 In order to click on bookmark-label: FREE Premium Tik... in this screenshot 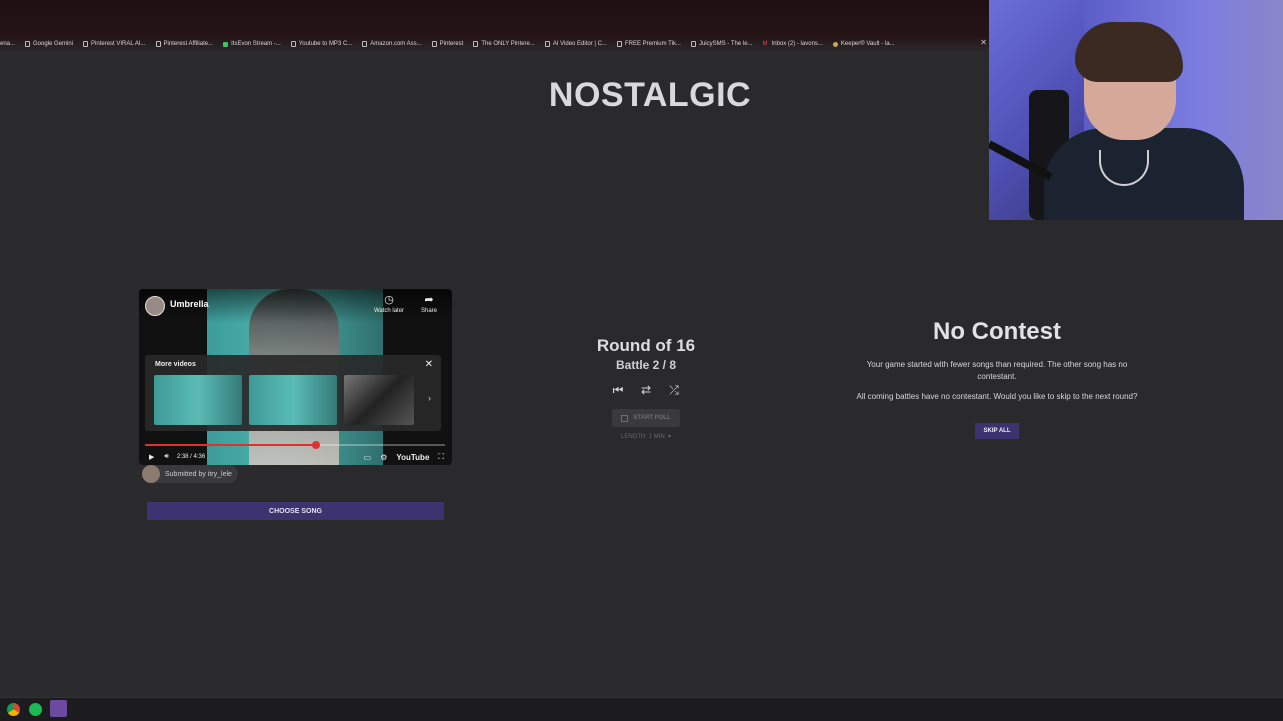, I will do `click(652, 44)`.